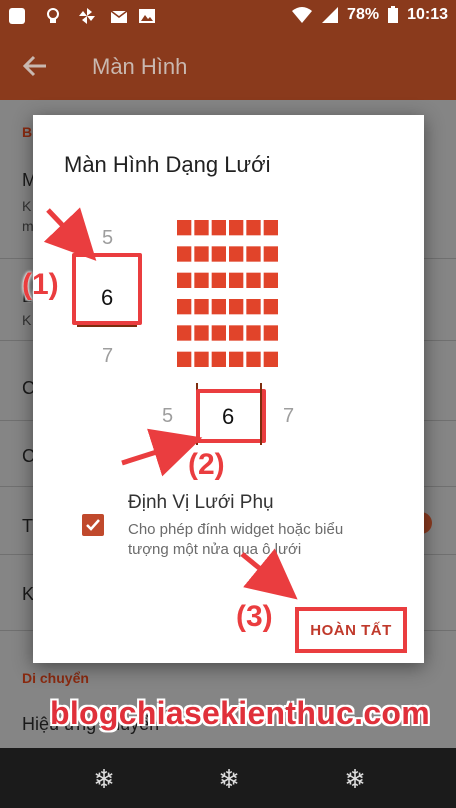 The height and width of the screenshot is (808, 456). I want to click on app-title: Màn Hình, so click(140, 66).